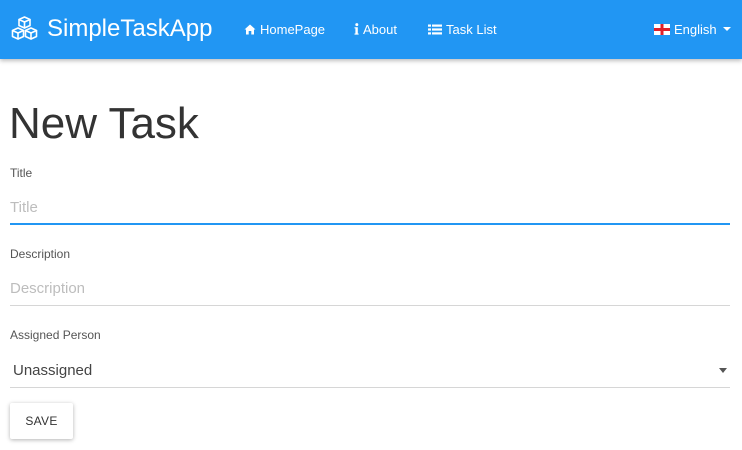 Image resolution: width=742 pixels, height=450 pixels. What do you see at coordinates (55, 335) in the screenshot?
I see `assigned-person-label: Assigned Person` at bounding box center [55, 335].